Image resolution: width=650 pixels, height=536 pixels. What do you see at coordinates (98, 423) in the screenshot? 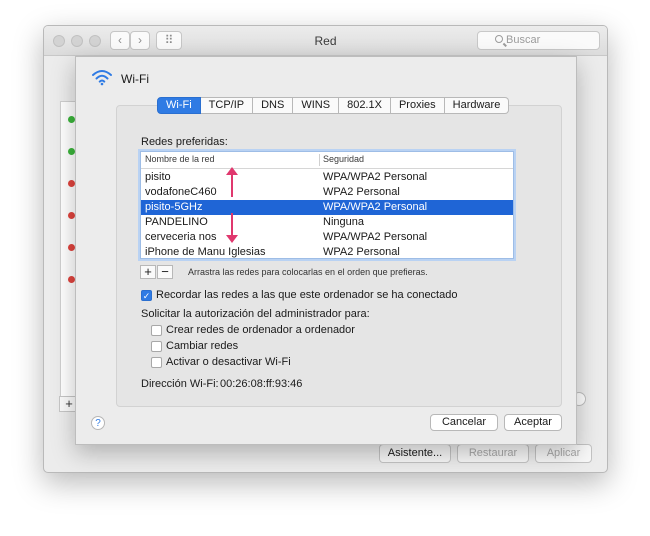
I see `help-button: ?` at bounding box center [98, 423].